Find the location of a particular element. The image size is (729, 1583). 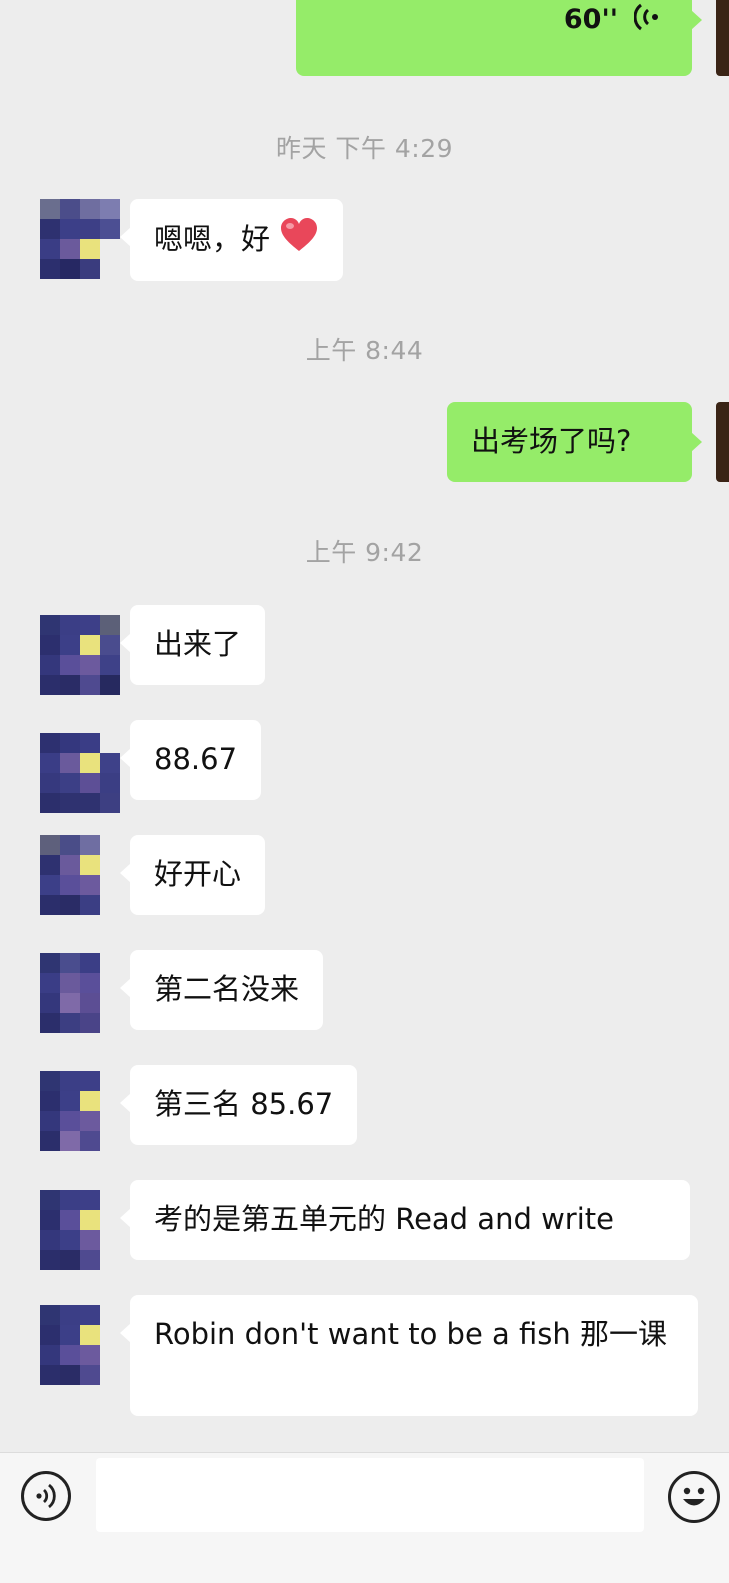

message-bubble: 考的是第五单元的 Read and write is located at coordinates (405, 1220).